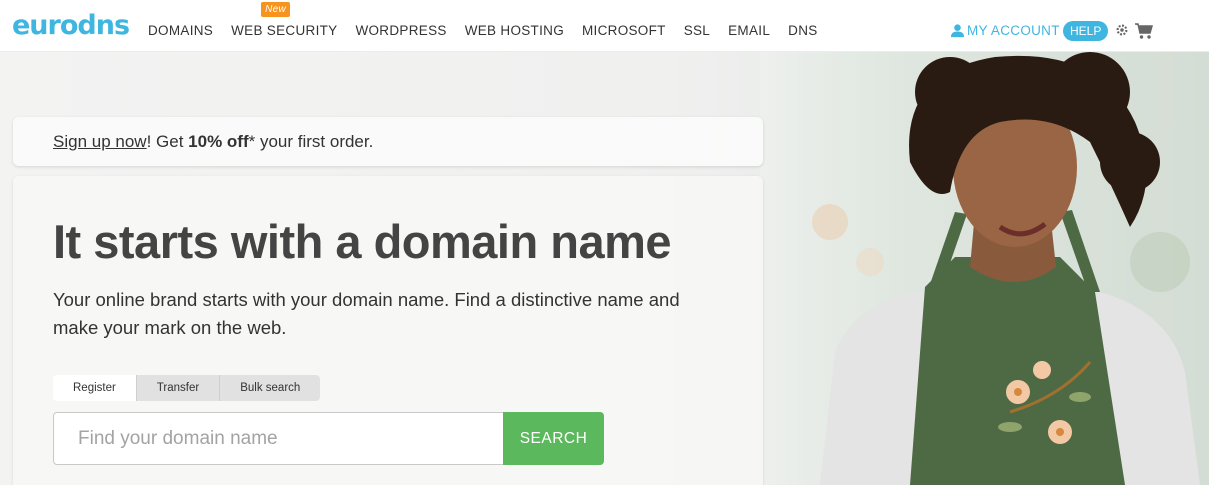 This screenshot has width=1209, height=485. Describe the element at coordinates (957, 31) in the screenshot. I see `user-icon` at that location.